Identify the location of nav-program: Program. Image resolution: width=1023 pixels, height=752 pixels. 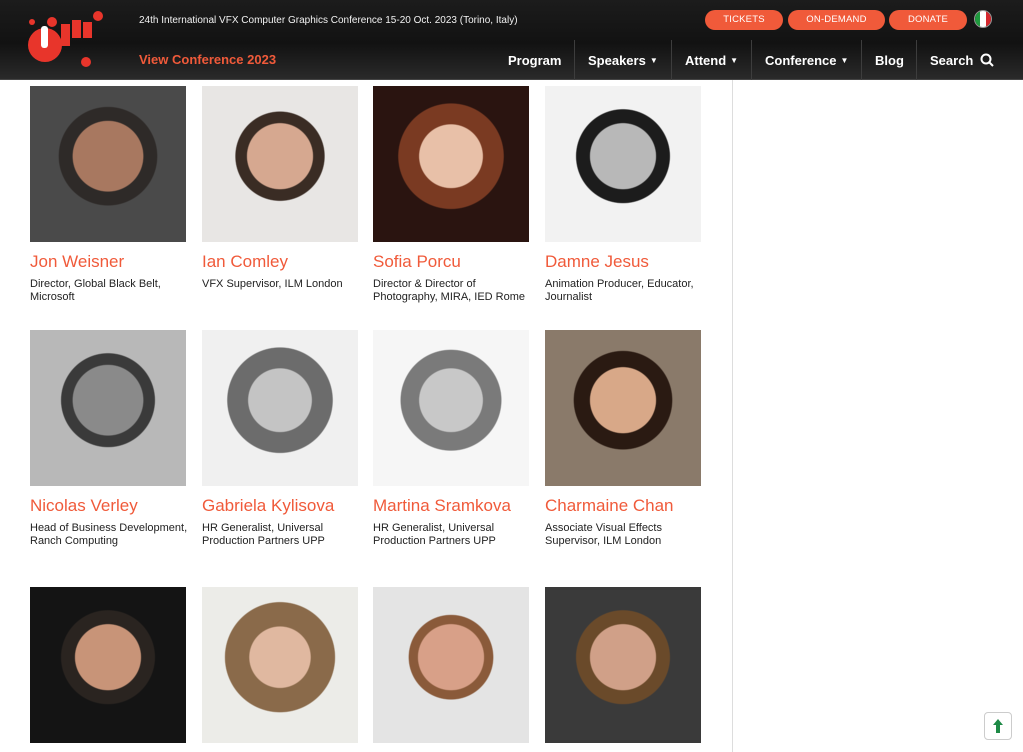
(534, 60).